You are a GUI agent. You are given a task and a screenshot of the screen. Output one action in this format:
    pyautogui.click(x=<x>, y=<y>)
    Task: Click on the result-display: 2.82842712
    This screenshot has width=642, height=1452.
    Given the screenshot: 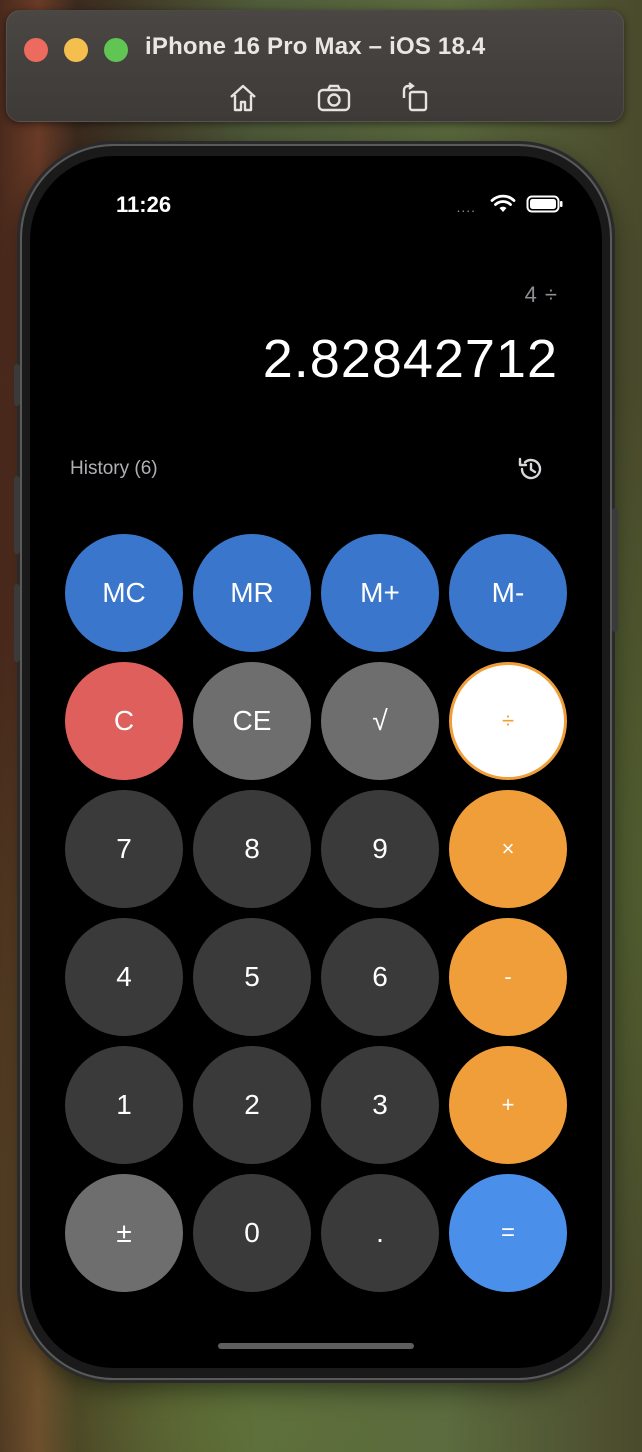 What is the action you would take?
    pyautogui.click(x=410, y=359)
    